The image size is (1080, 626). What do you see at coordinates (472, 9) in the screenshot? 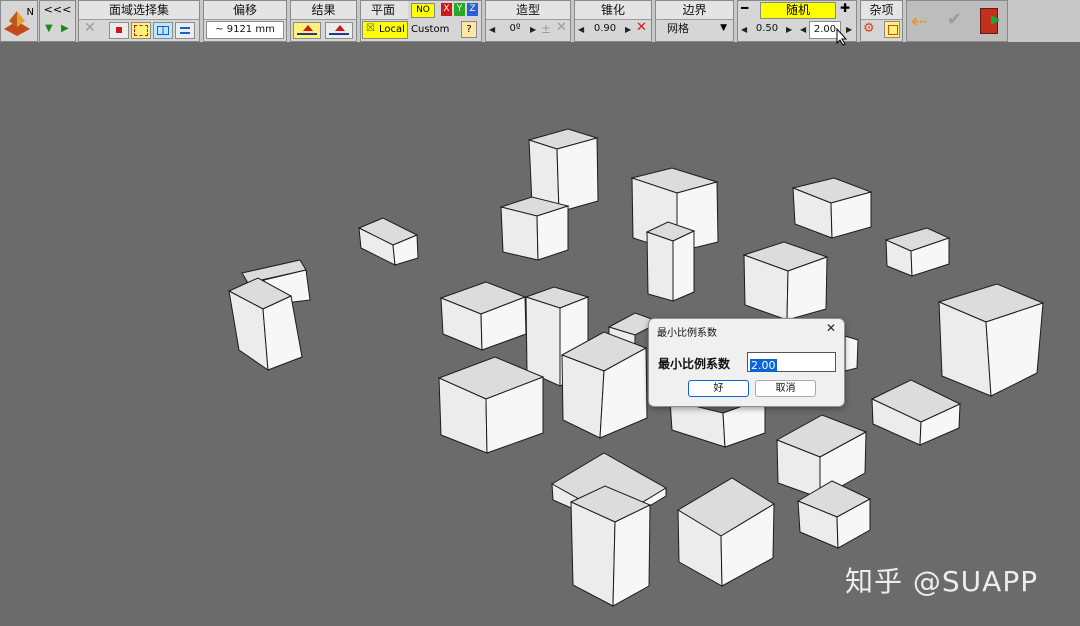
I see `axis-z-toggle: Z` at bounding box center [472, 9].